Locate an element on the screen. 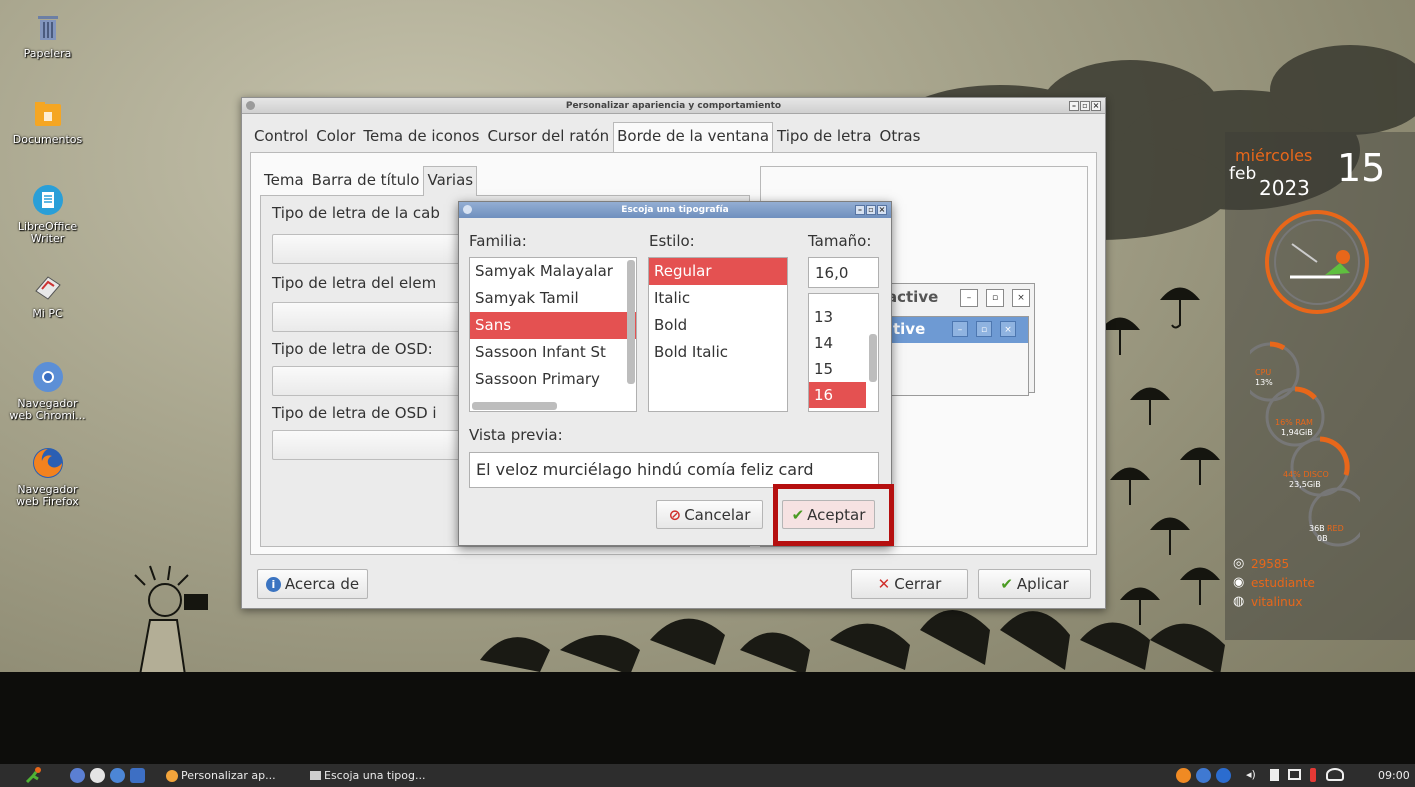  volume-icon: ◂) is located at coordinates (1251, 774).